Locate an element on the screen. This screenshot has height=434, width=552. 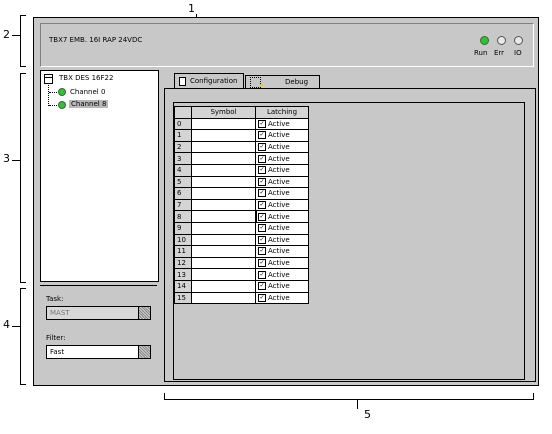
tab-configuration-label: Configuration is located at coordinates (214, 81).